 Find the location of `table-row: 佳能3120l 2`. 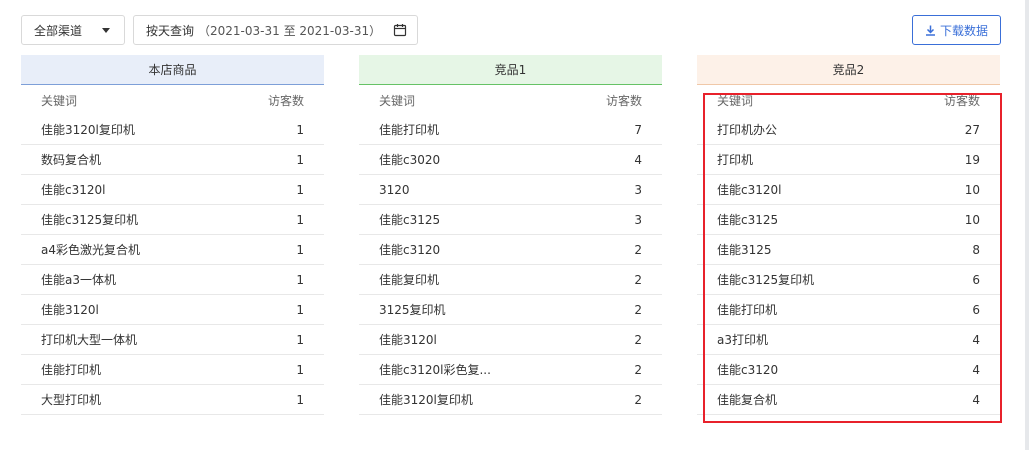

table-row: 佳能3120l 2 is located at coordinates (510, 340).